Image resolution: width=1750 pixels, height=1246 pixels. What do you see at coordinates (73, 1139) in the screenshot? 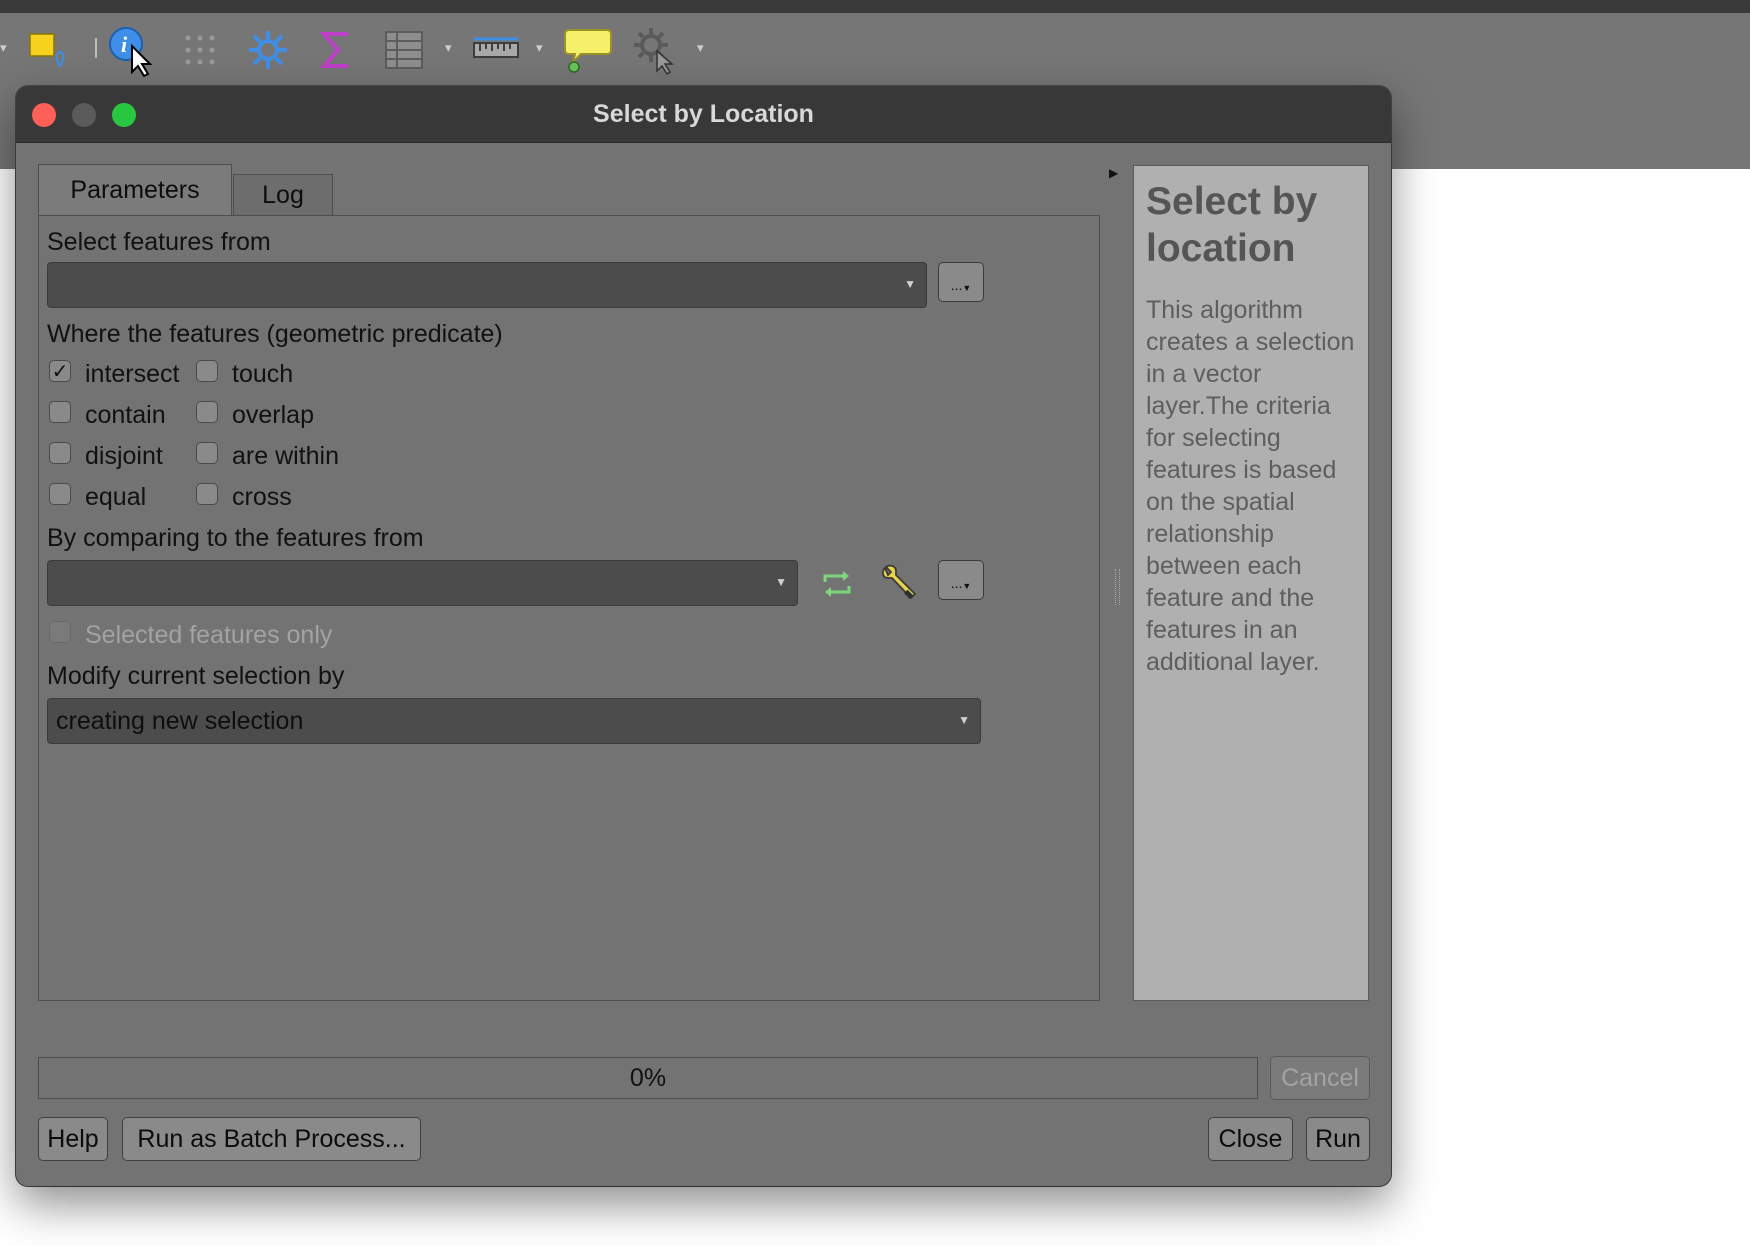
I see `help-button: Help` at bounding box center [73, 1139].